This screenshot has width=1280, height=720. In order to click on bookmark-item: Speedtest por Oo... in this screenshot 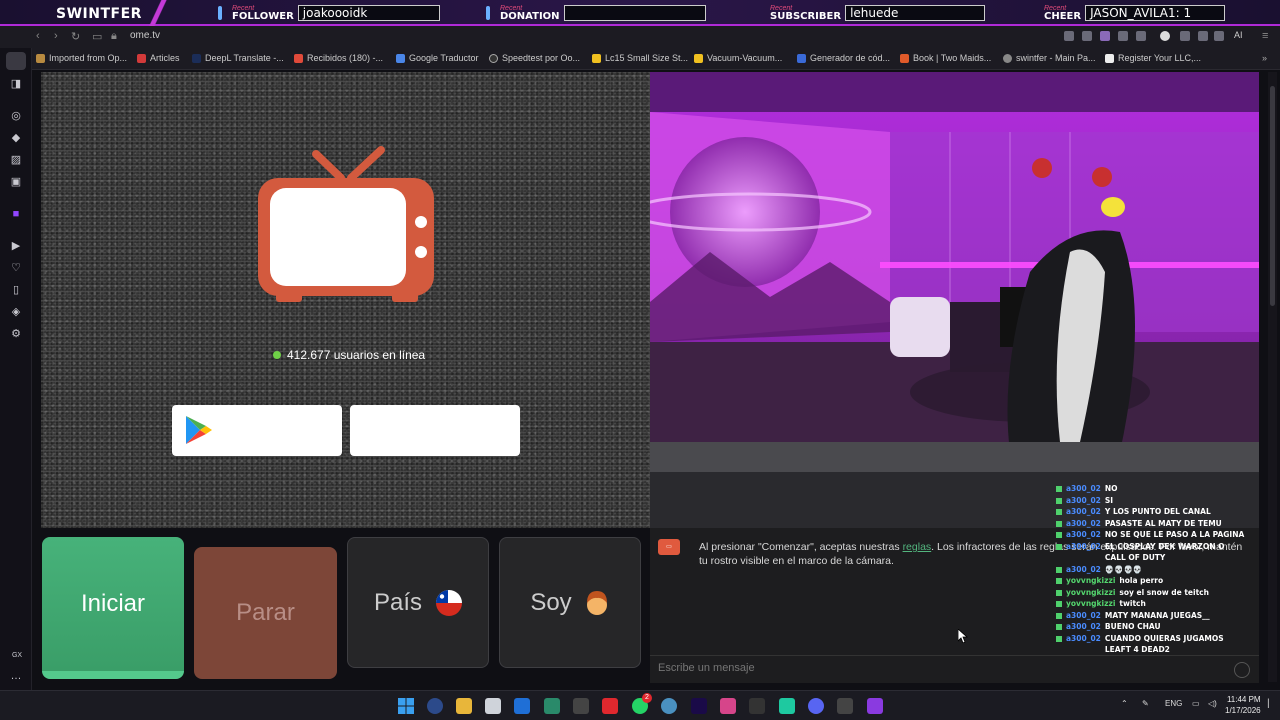, I will do `click(534, 58)`.